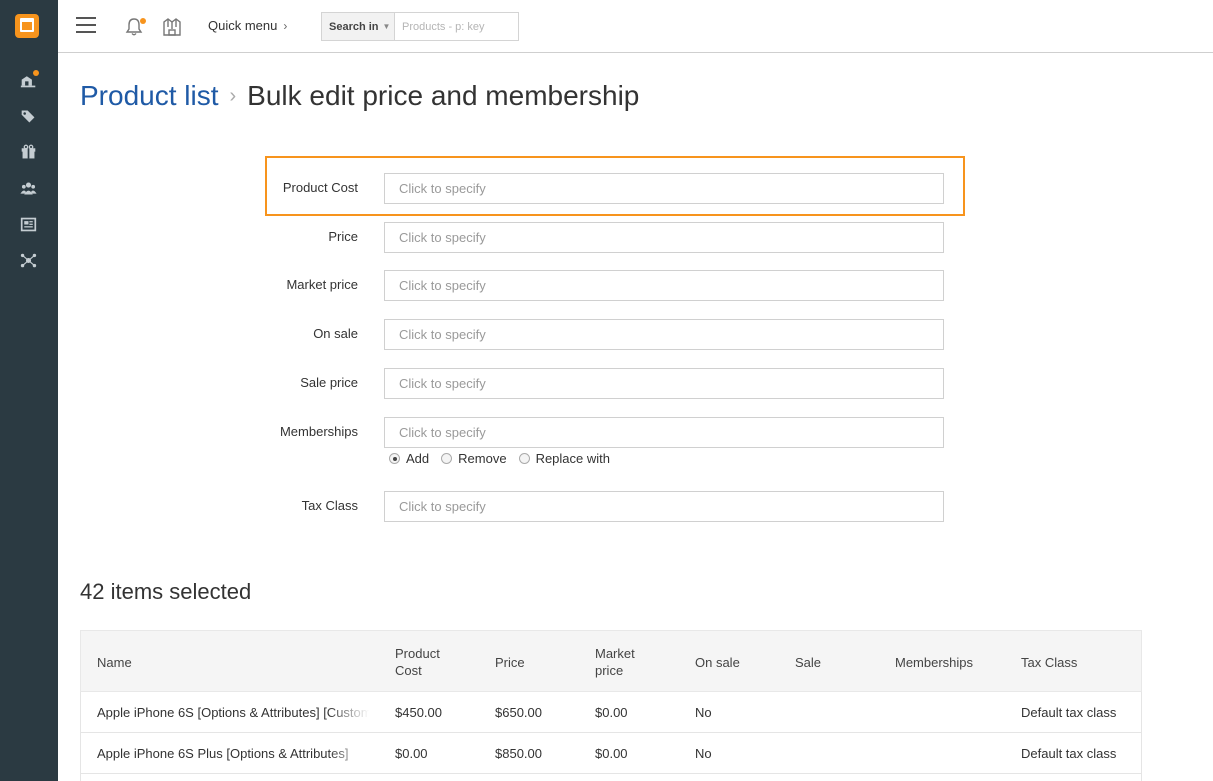 This screenshot has width=1213, height=781. Describe the element at coordinates (386, 26) in the screenshot. I see `caret-down-icon: ▼` at that location.